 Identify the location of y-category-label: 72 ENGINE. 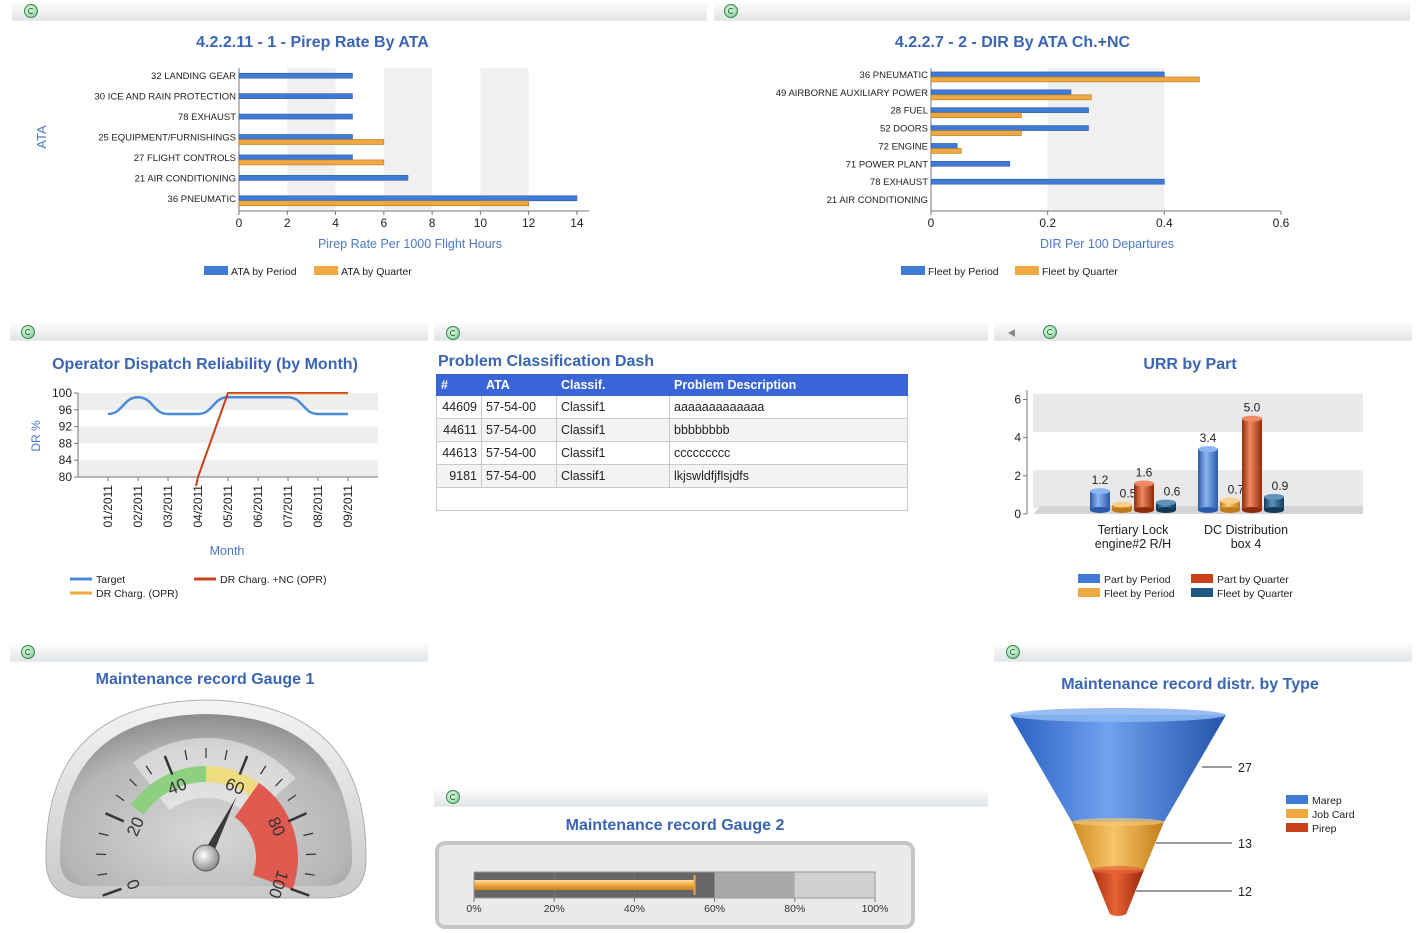
(903, 146).